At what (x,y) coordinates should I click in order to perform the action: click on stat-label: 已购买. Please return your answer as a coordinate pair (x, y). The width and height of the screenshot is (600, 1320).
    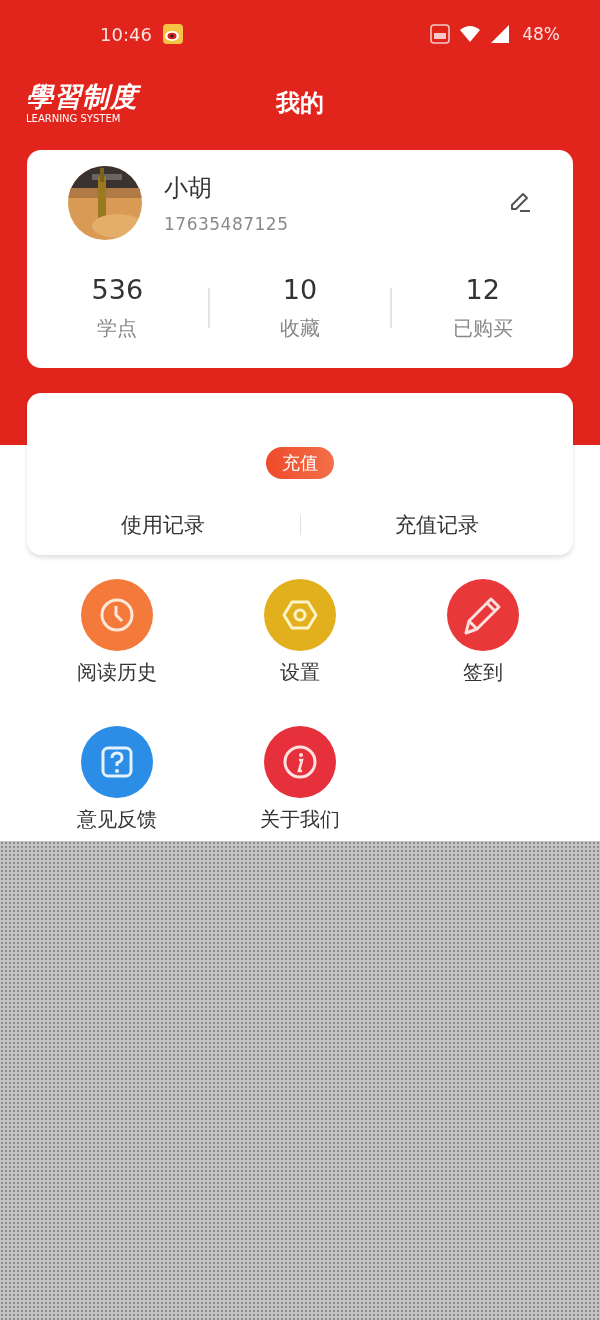
    Looking at the image, I should click on (482, 328).